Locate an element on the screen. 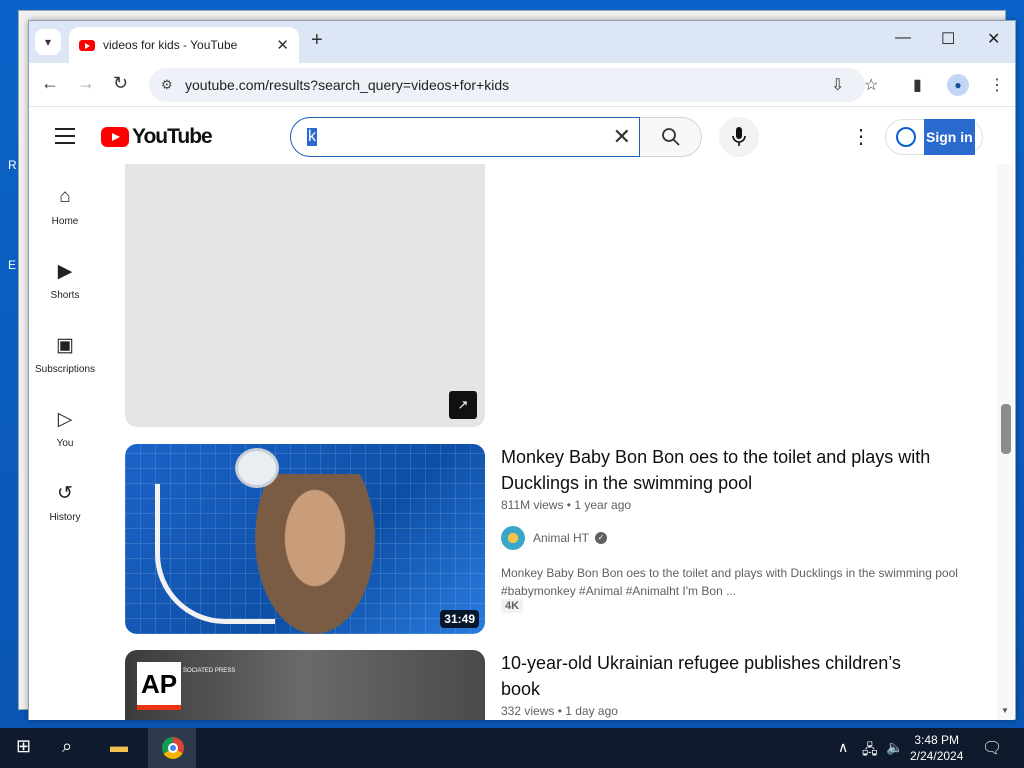 This screenshot has width=1024, height=768. bookmark-star-icon: ☆ is located at coordinates (871, 85).